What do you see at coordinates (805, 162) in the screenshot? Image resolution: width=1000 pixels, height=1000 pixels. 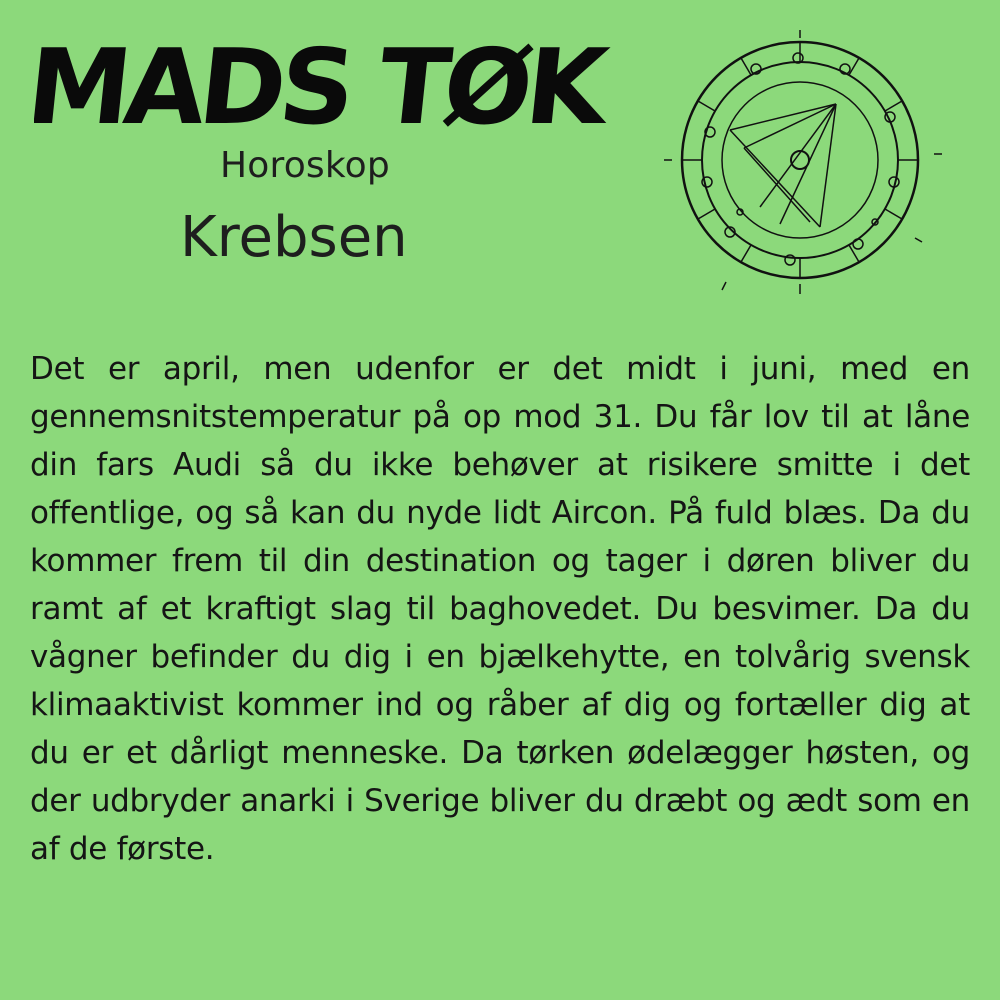 I see `astrology-chart-wheel-icon` at bounding box center [805, 162].